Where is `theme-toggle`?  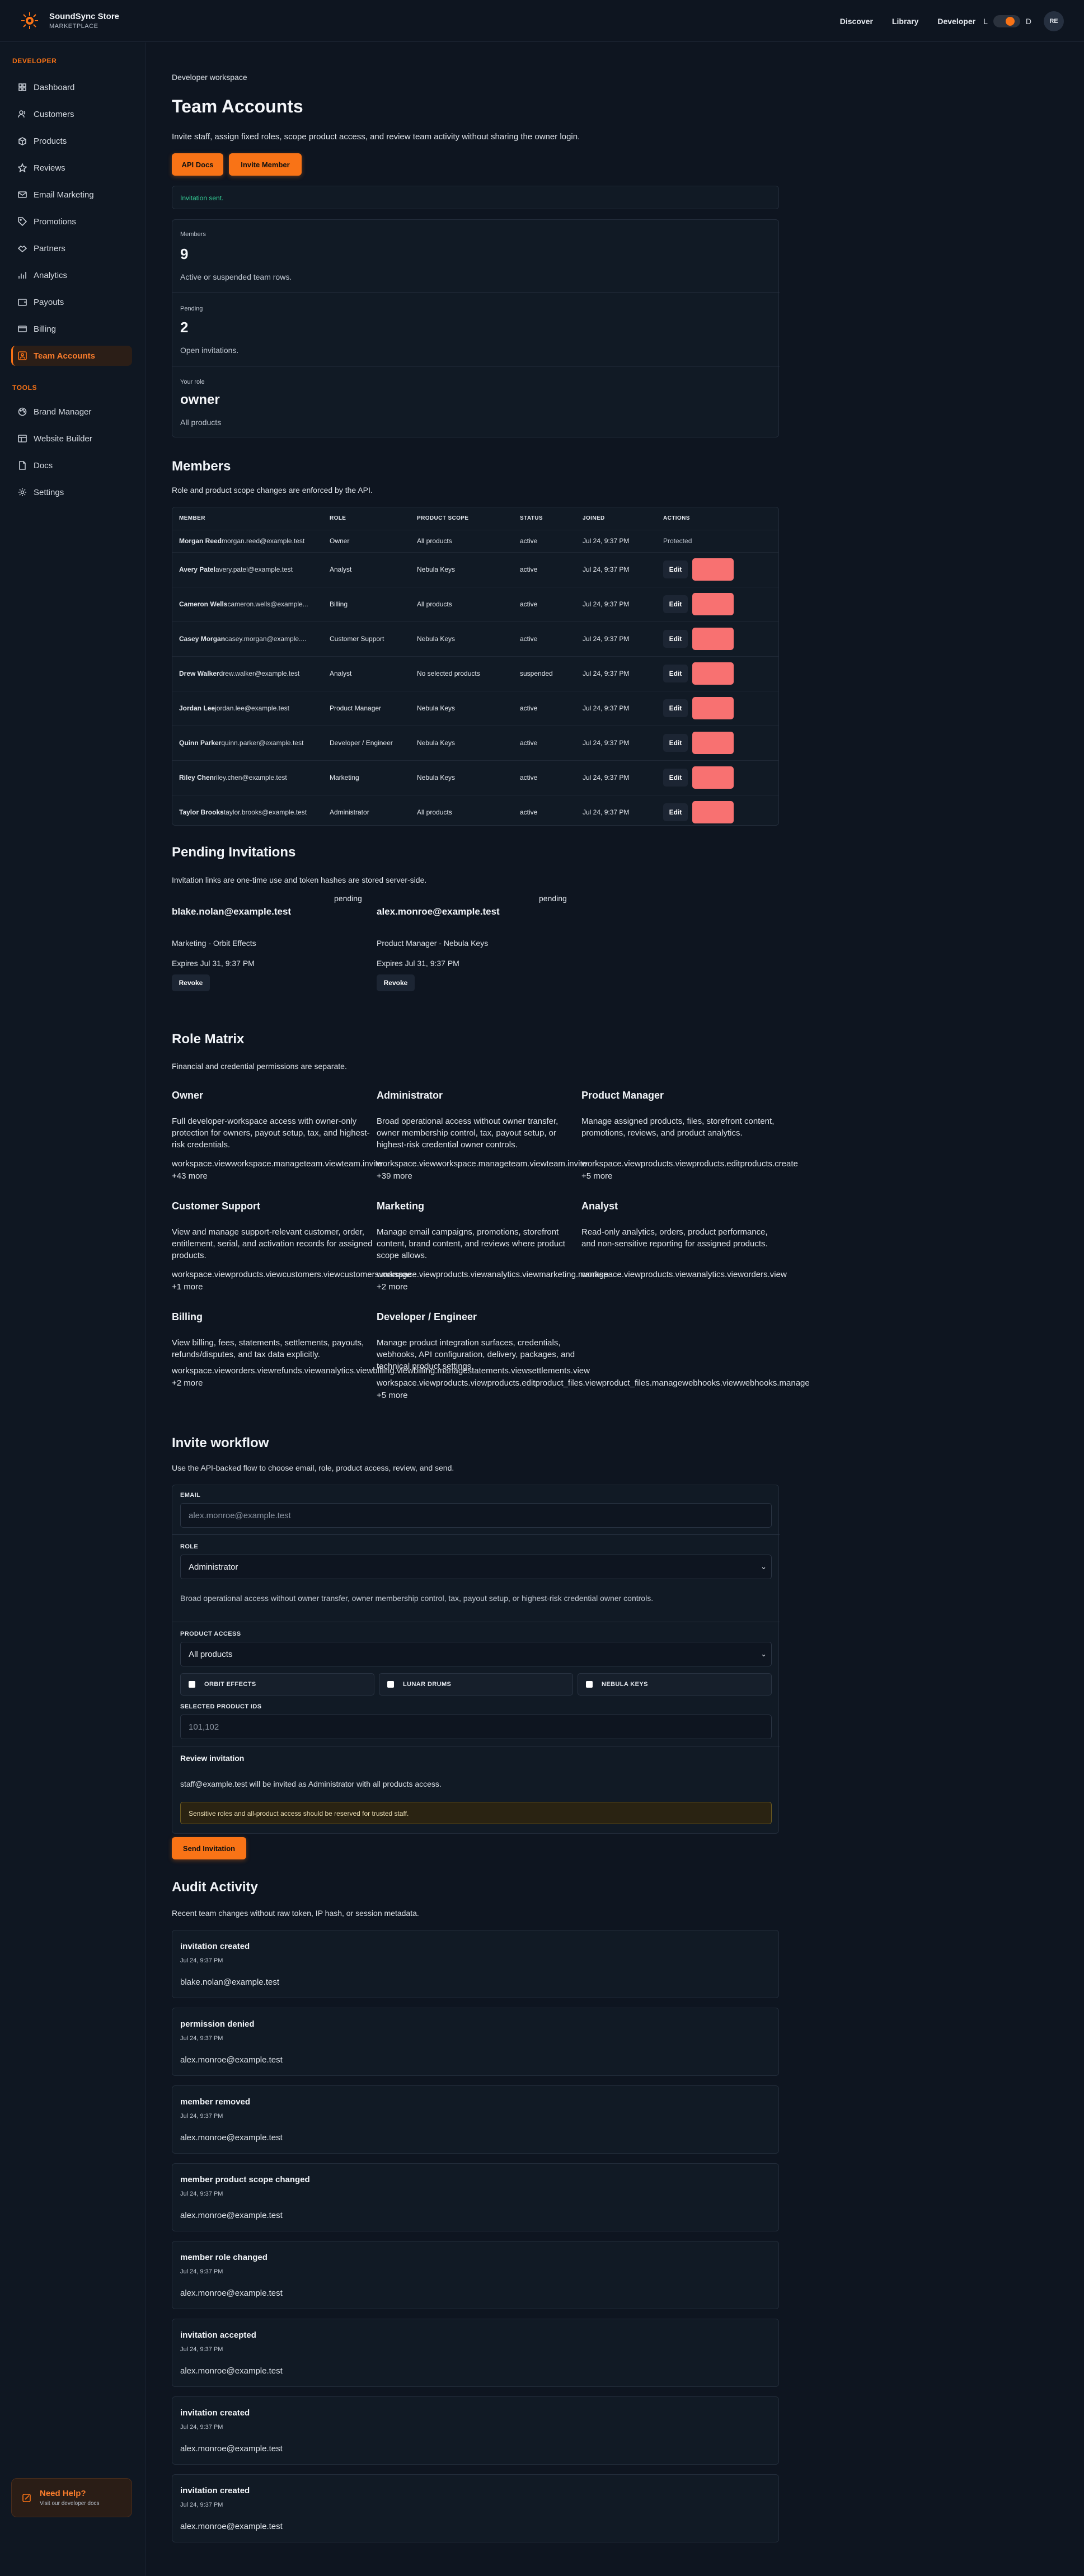 theme-toggle is located at coordinates (1006, 21).